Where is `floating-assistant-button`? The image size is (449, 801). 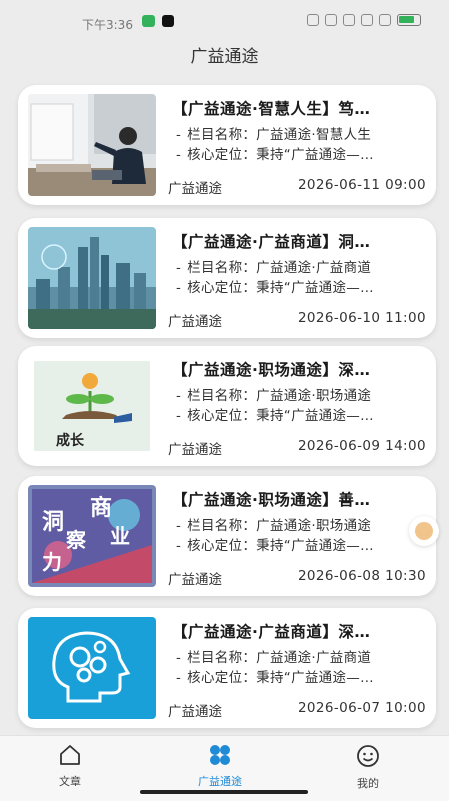
floating-assistant-button is located at coordinates (424, 531).